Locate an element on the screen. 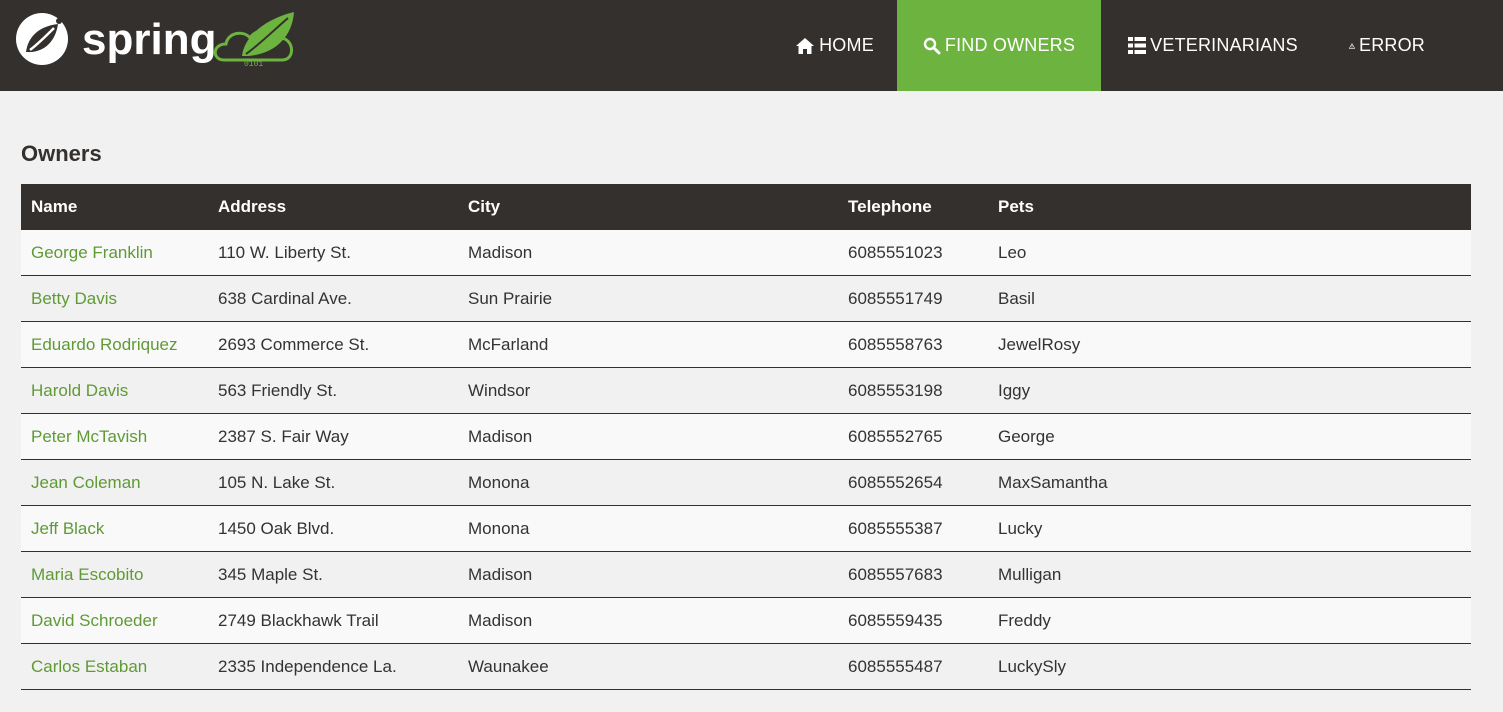  main-nav: HOME FIND OWNERS VETERINARIANS ERROR is located at coordinates (1108, 45).